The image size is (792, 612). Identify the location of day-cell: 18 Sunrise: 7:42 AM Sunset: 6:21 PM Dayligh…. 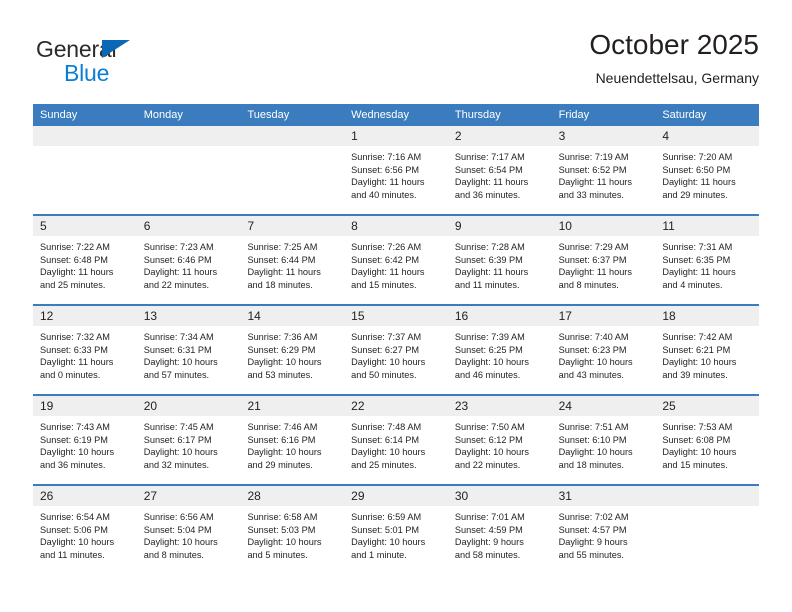
(707, 350).